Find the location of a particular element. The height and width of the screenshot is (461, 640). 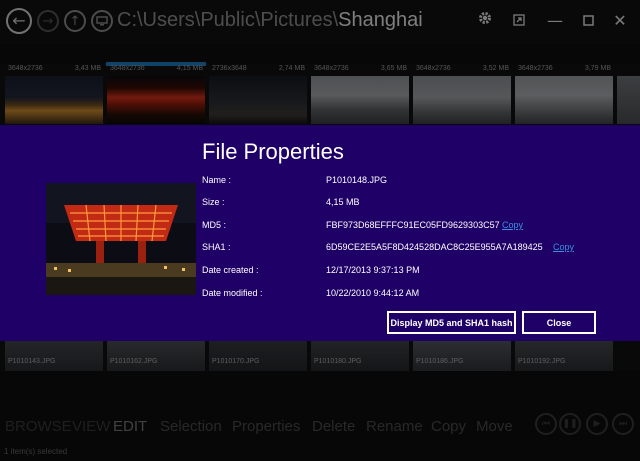

folder-path: C:\Users\Public\Pictures\Shanghai is located at coordinates (270, 20).